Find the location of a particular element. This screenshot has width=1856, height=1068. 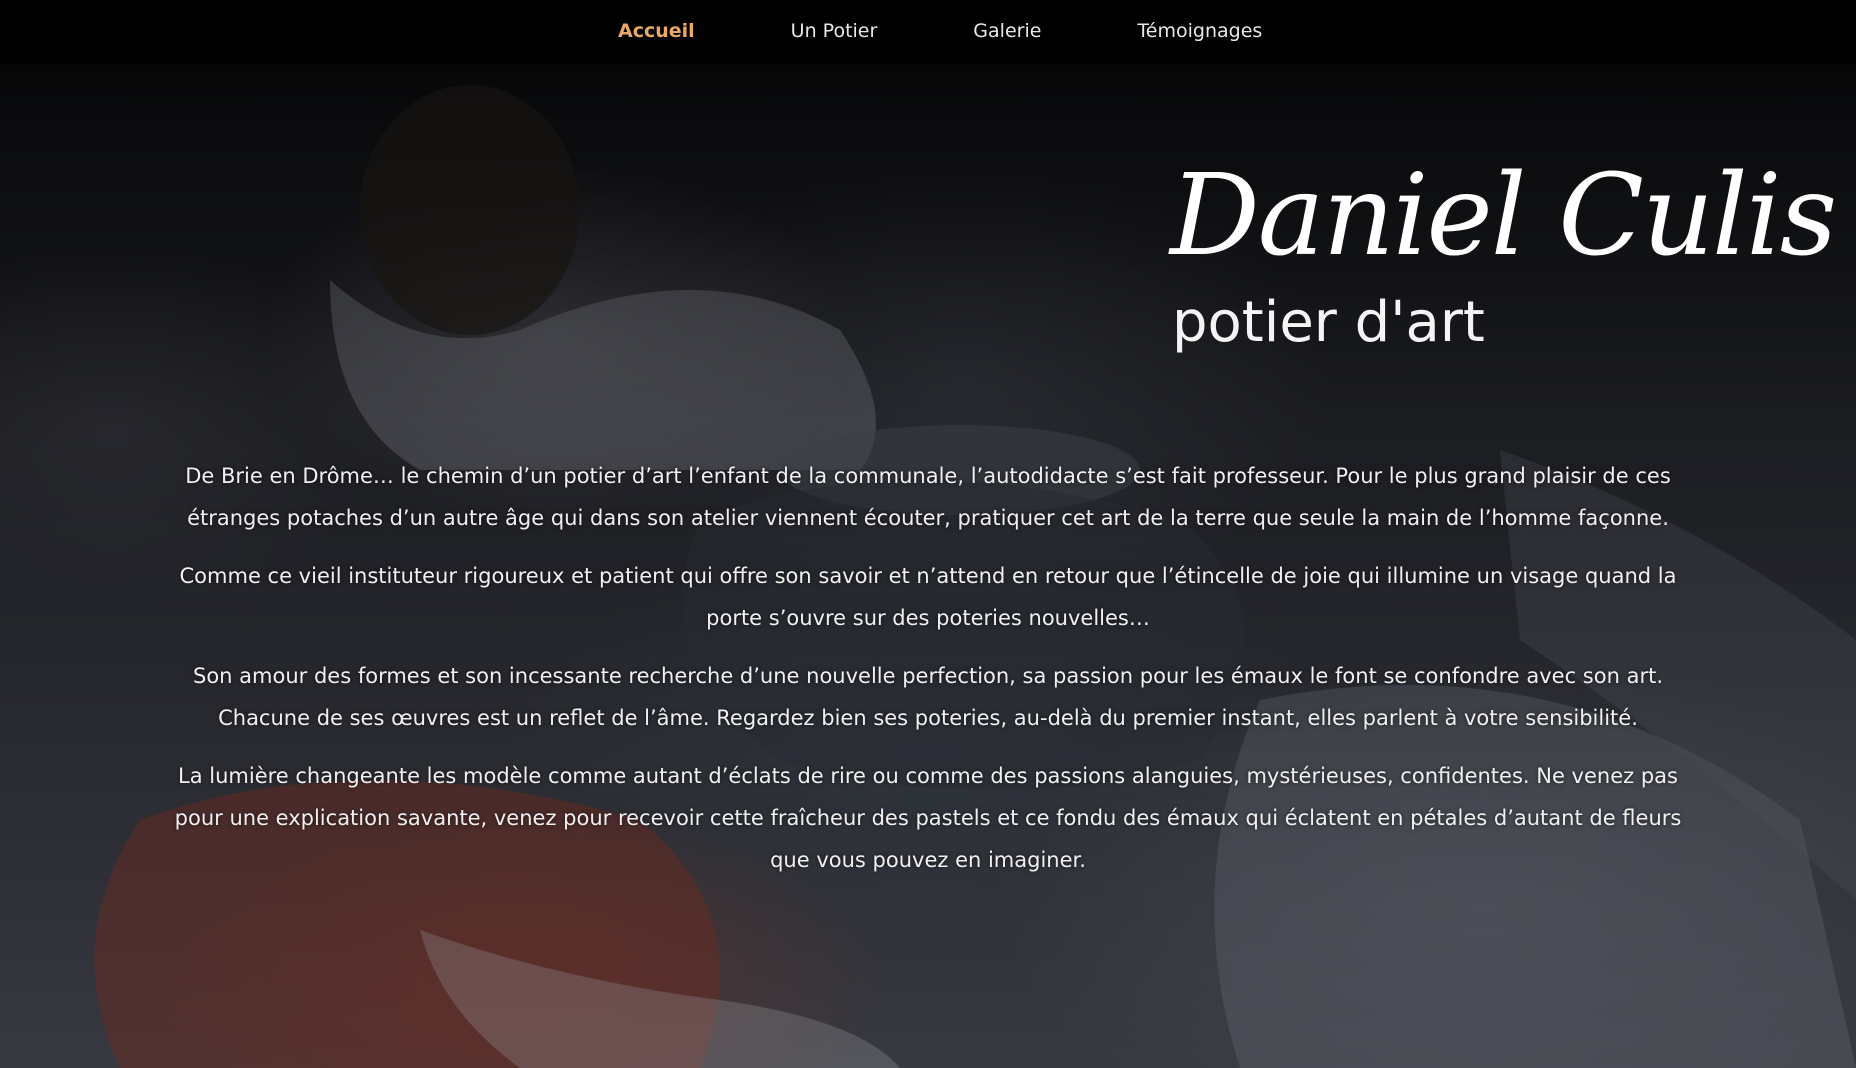

nav-menu: Accueil Un Potier Galerie Témoignages is located at coordinates (940, 31).